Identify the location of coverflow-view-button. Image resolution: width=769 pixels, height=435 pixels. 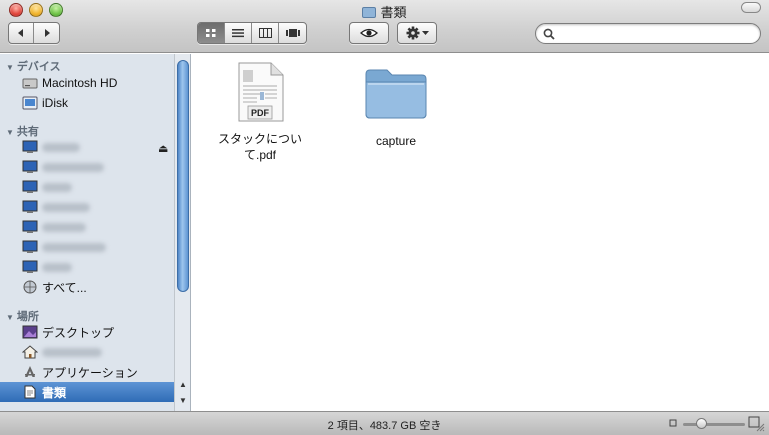
(292, 33).